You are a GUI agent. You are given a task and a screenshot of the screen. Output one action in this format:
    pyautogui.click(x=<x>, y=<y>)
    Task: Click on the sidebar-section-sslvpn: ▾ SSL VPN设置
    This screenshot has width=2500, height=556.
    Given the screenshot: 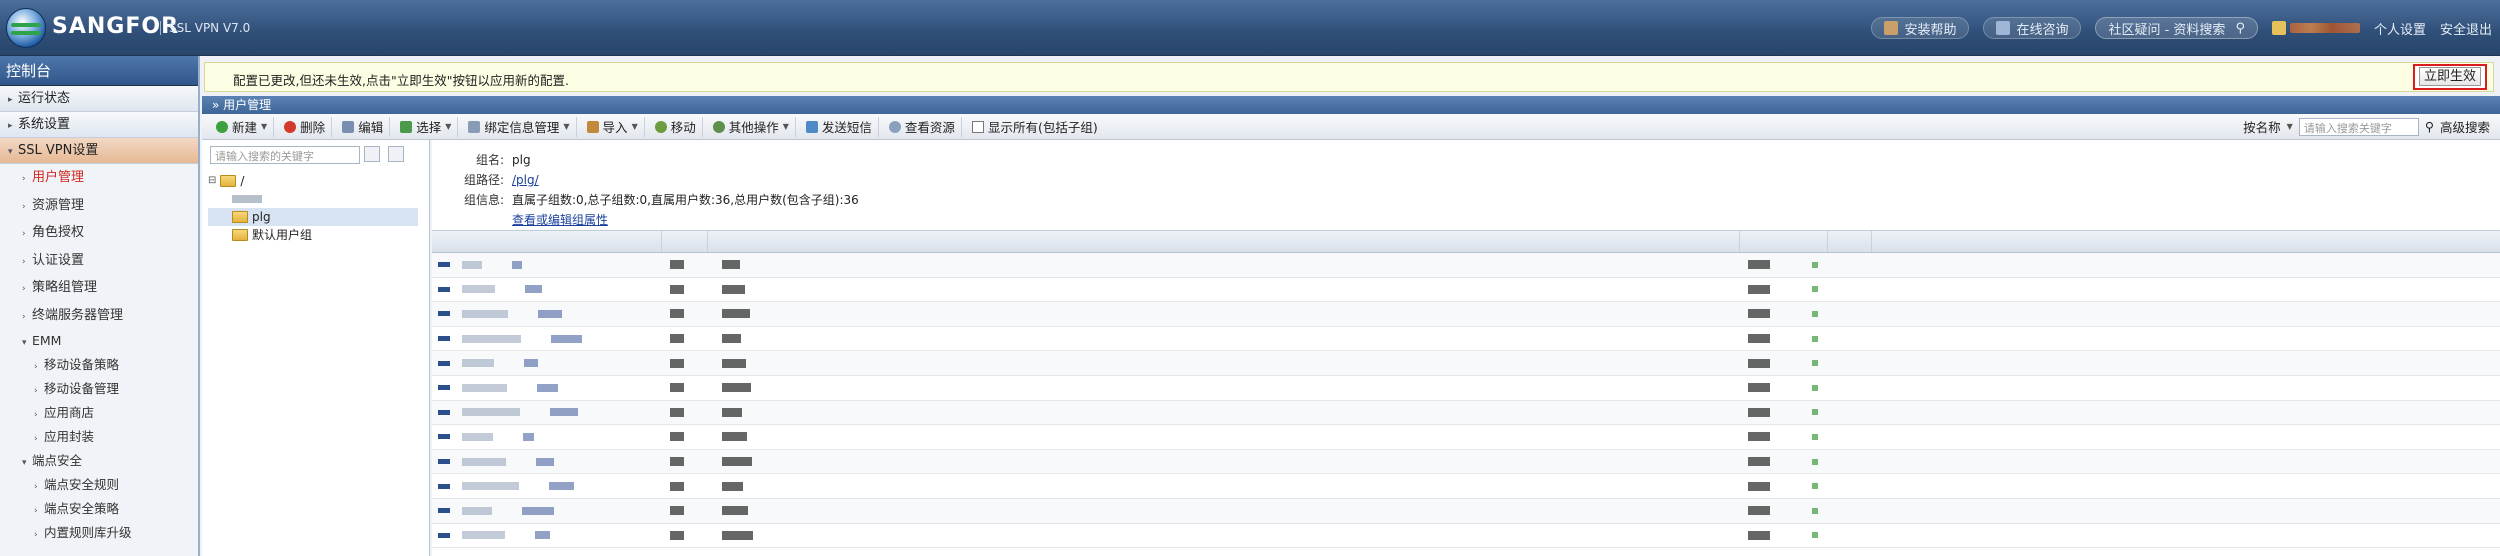 What is the action you would take?
    pyautogui.click(x=99, y=151)
    